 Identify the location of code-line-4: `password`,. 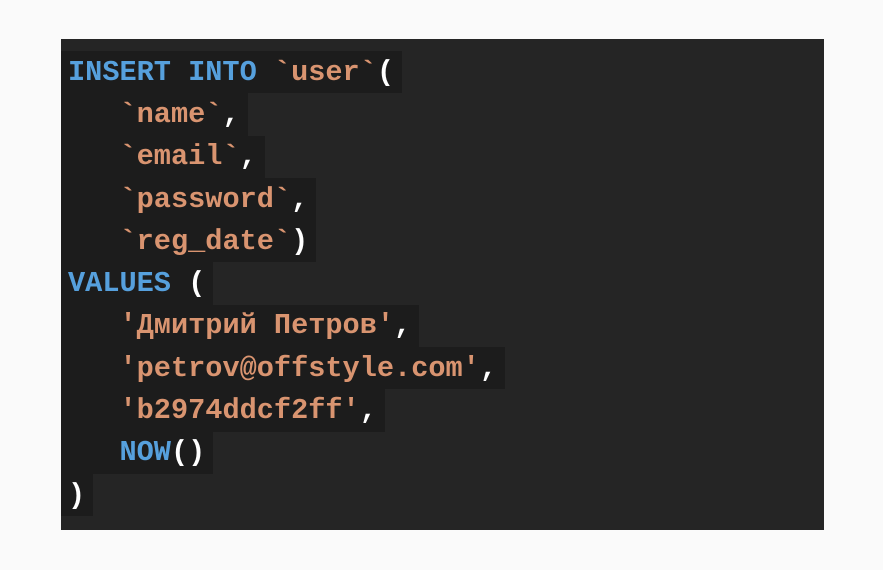
(442, 199).